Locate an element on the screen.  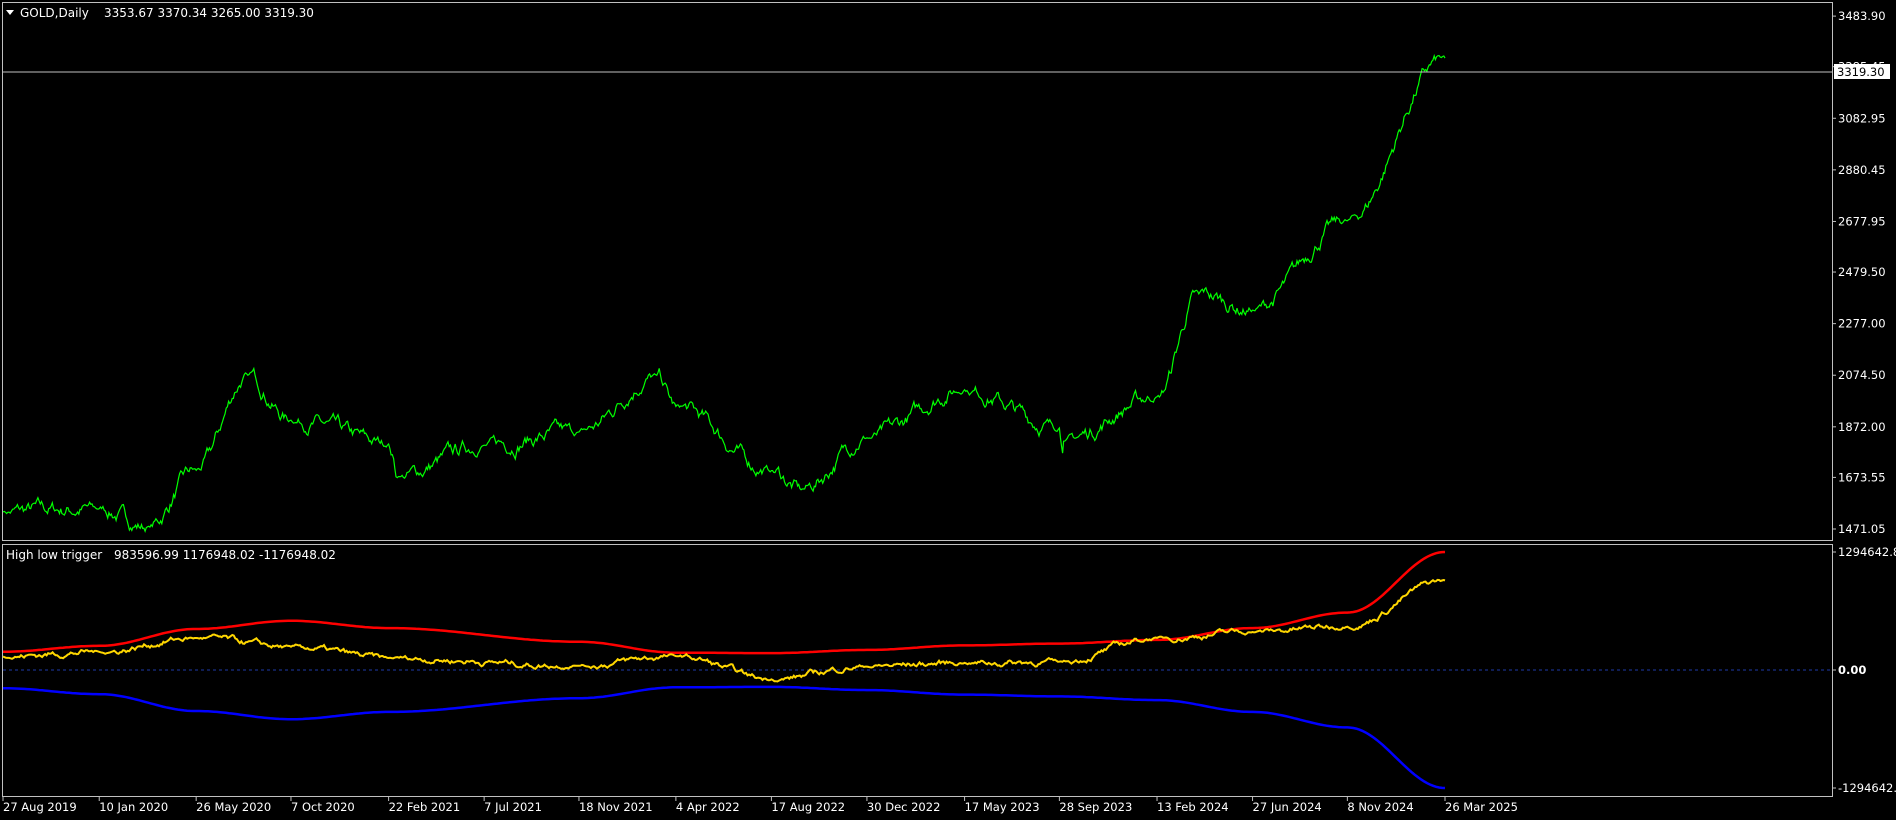
price-label: 3082.95 is located at coordinates (1862, 118).